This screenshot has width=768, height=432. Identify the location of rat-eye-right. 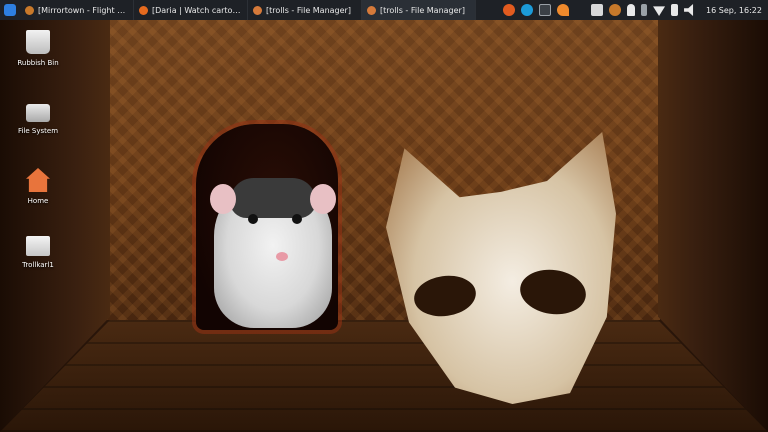
(297, 219).